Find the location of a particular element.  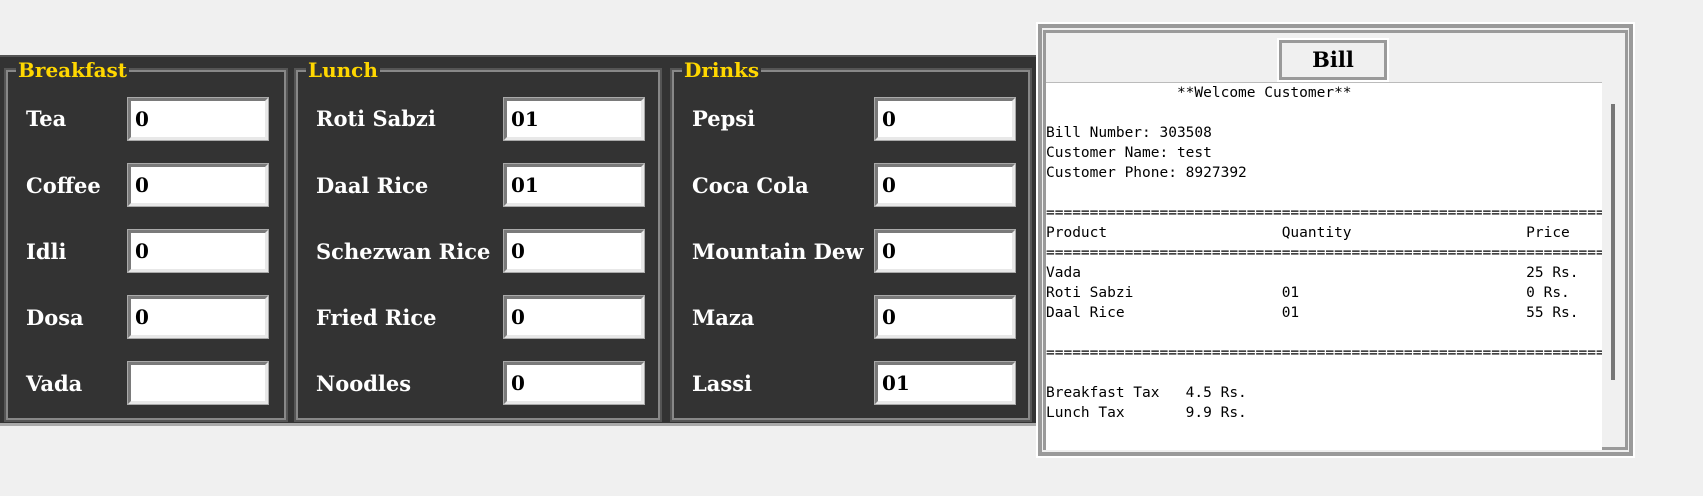

pepsi-quantity-input is located at coordinates (945, 119).